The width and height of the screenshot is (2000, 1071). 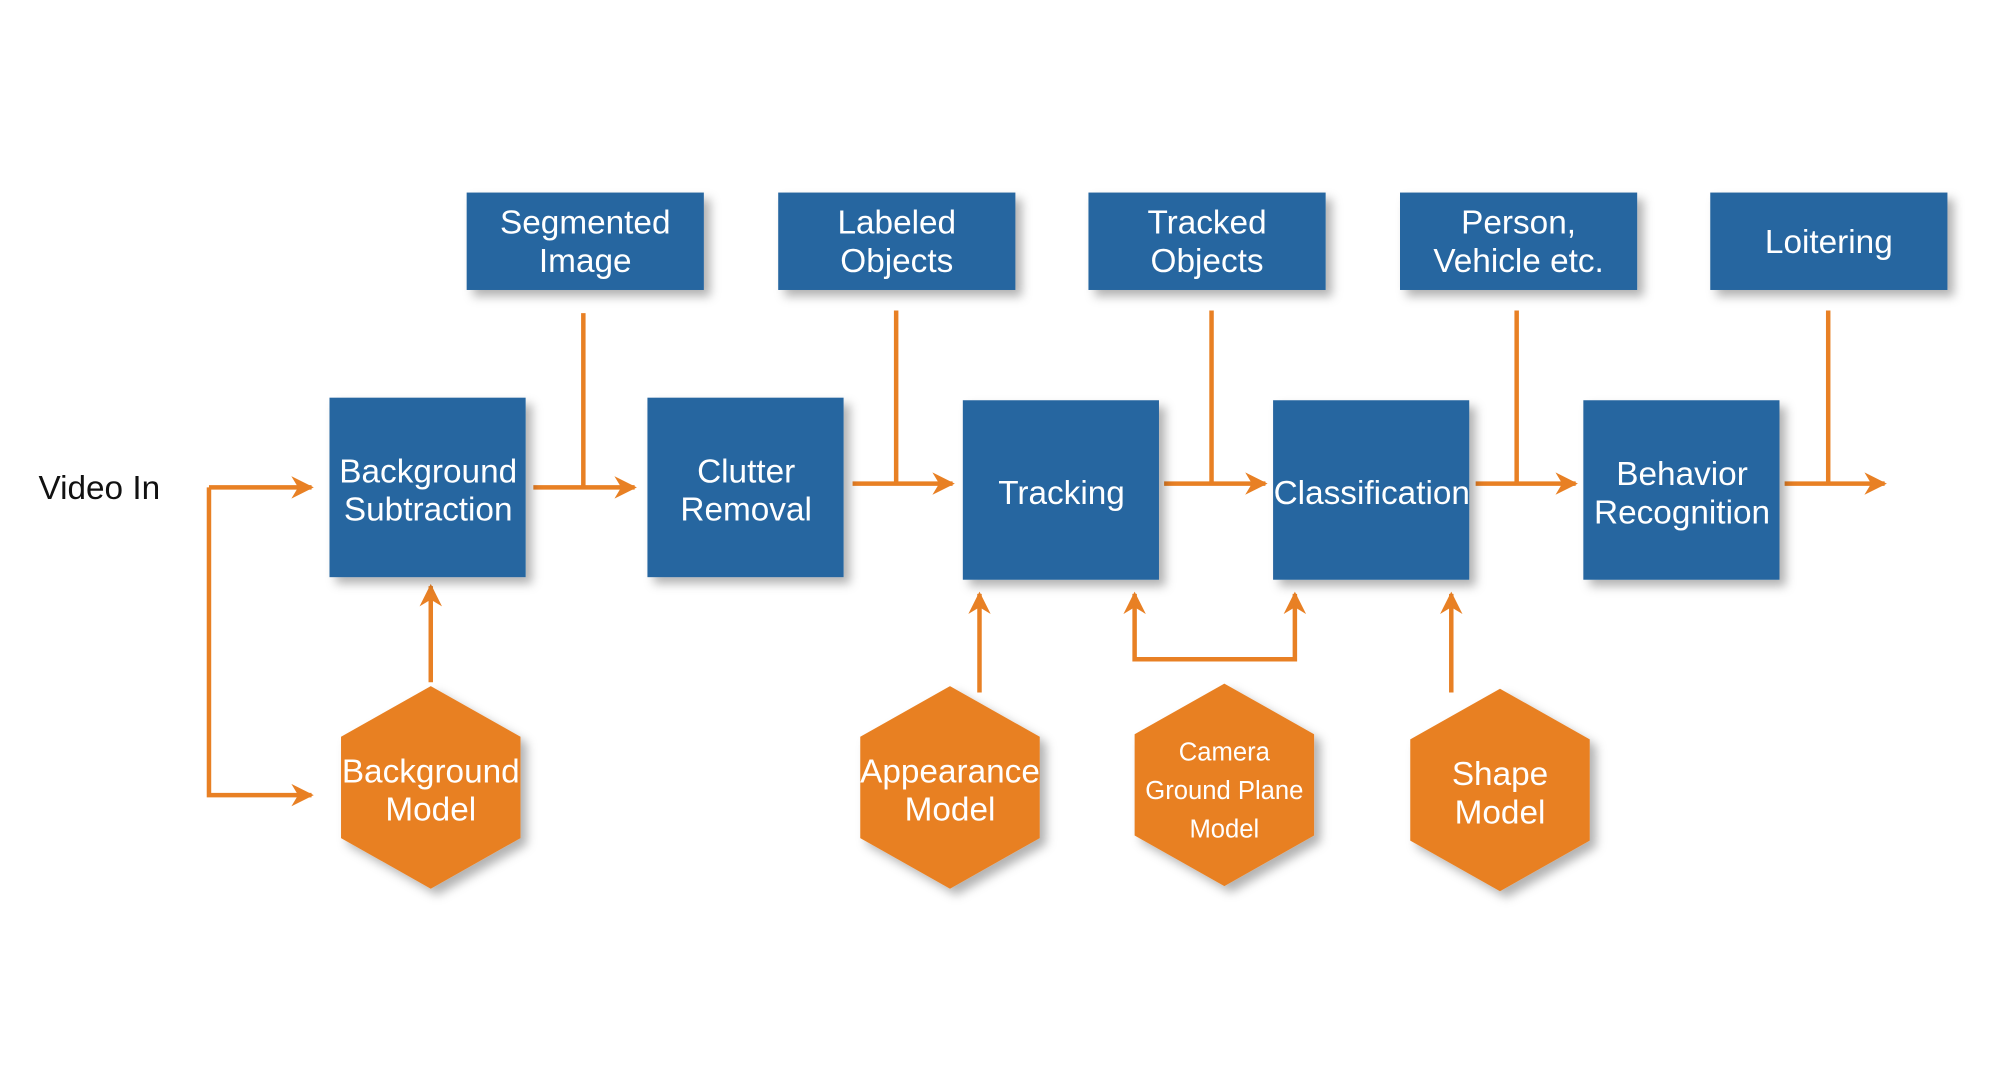 I want to click on process-box: Classification, so click(x=1371, y=490).